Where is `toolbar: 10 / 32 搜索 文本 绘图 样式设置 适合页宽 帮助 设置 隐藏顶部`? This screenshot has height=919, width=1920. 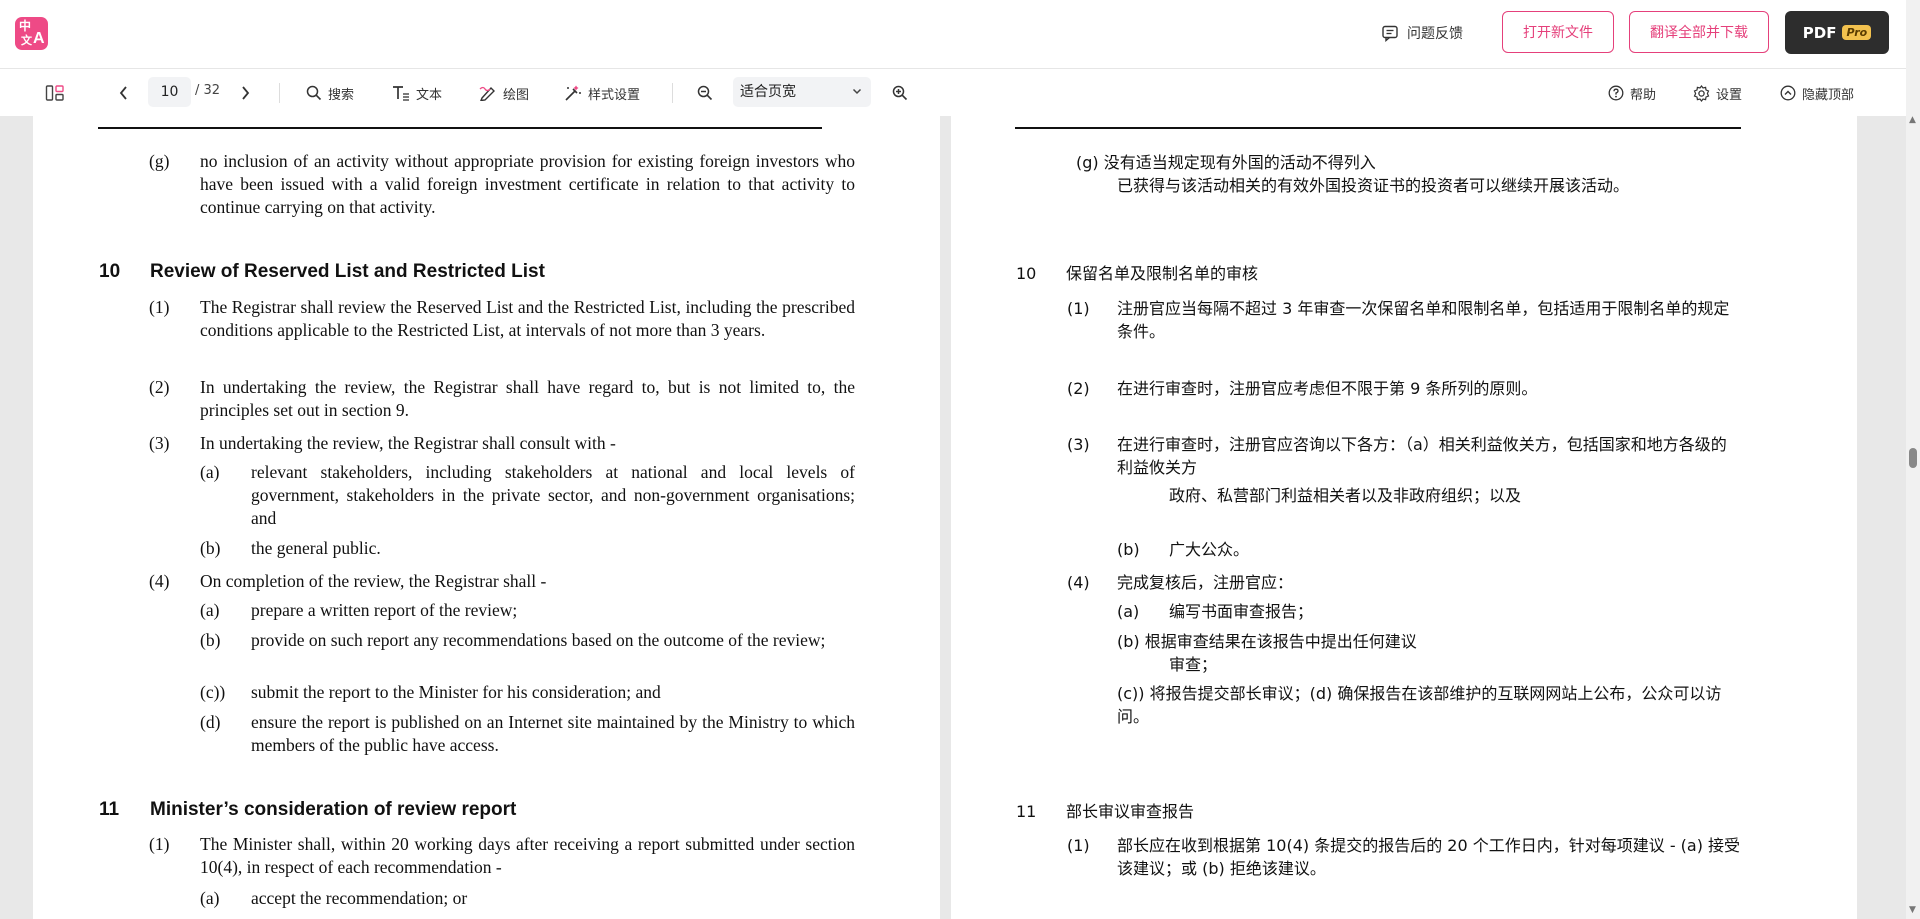 toolbar: 10 / 32 搜索 文本 绘图 样式设置 适合页宽 帮助 设置 隐藏顶部 is located at coordinates (953, 92).